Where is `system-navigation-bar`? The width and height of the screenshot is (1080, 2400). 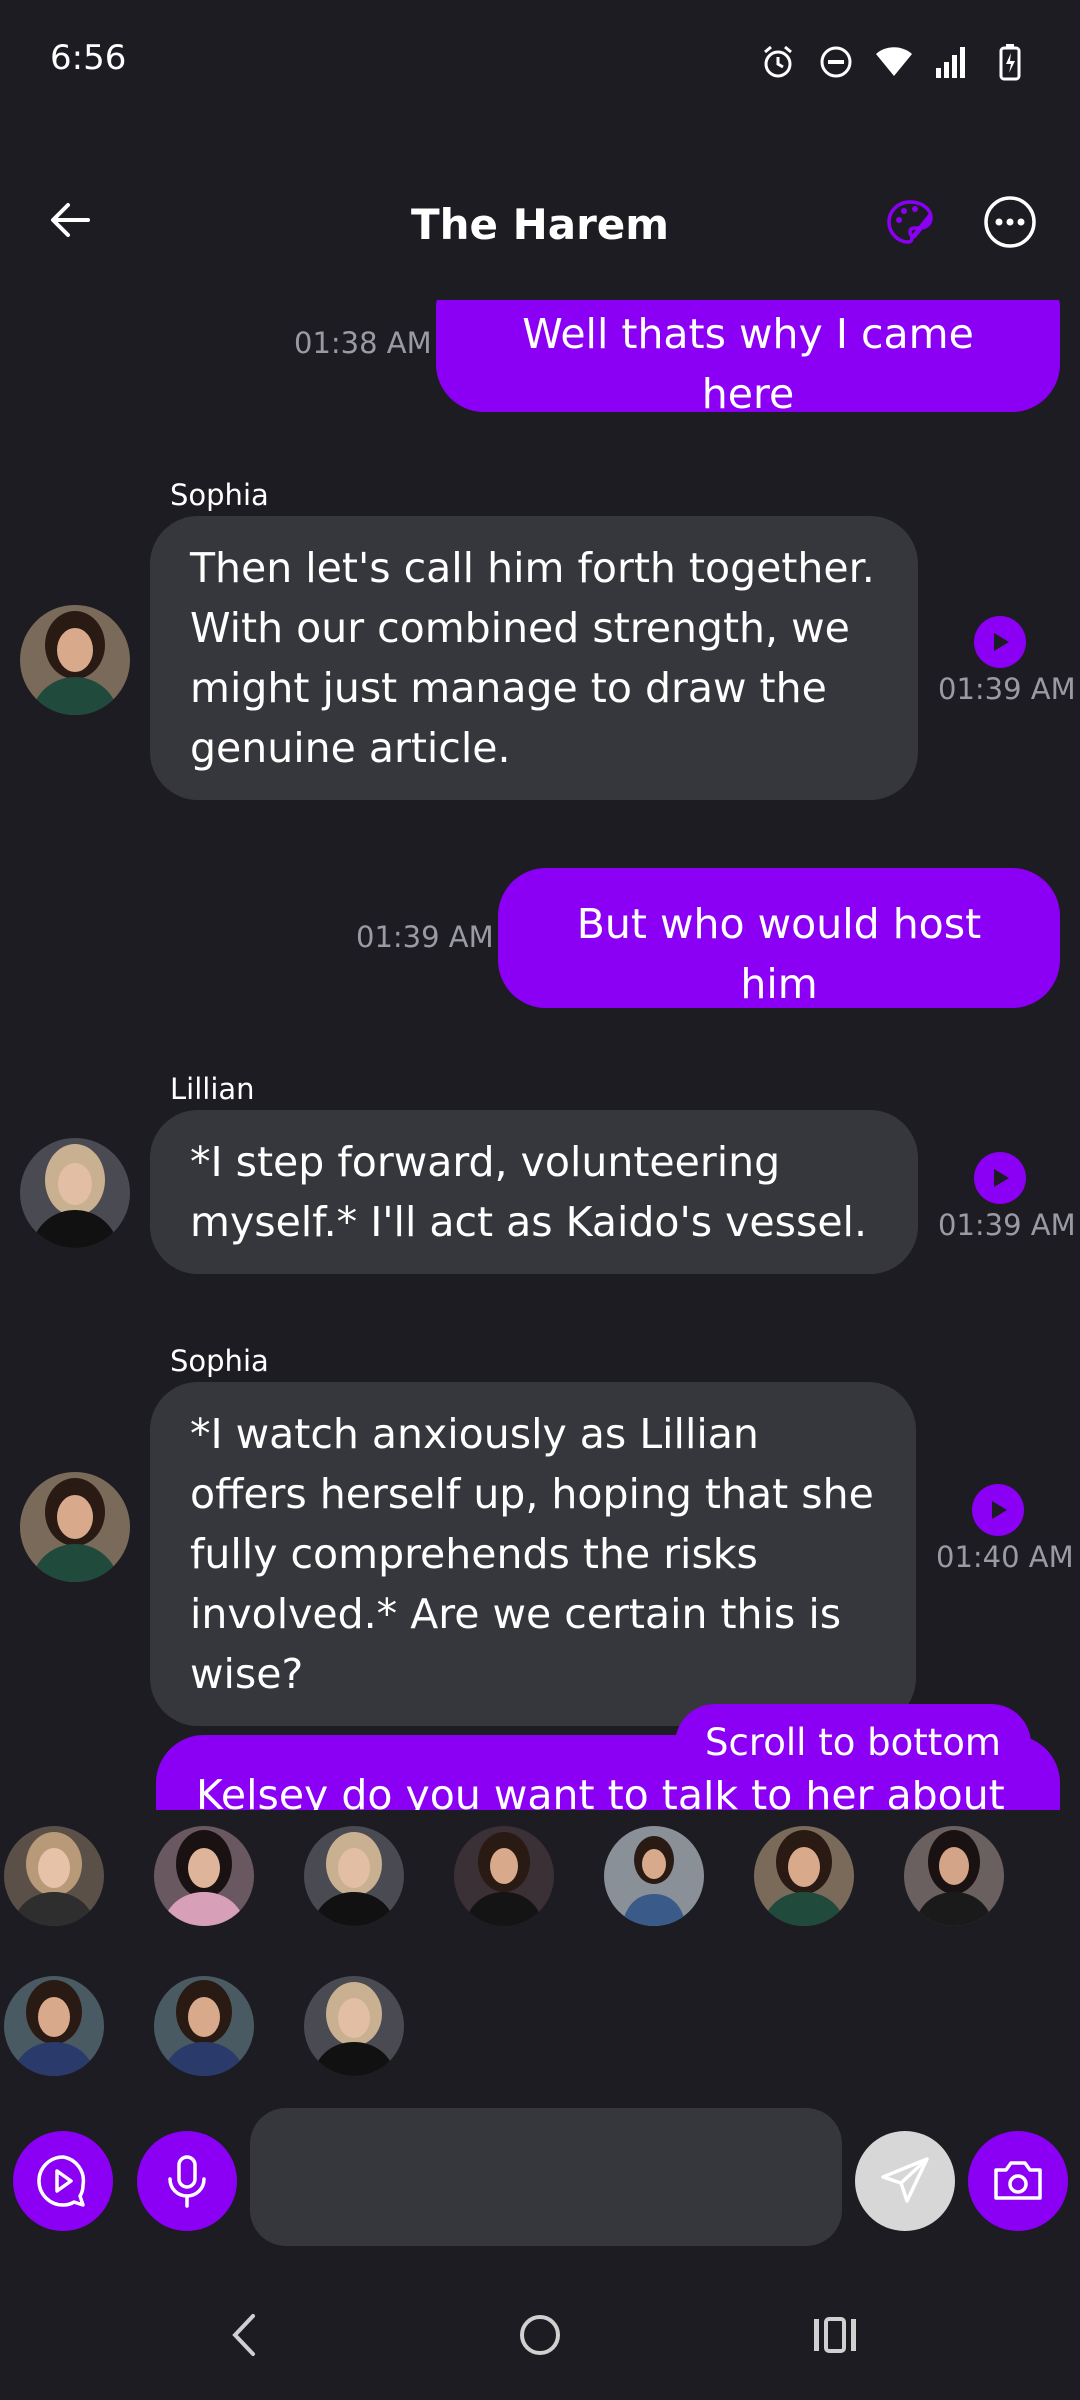 system-navigation-bar is located at coordinates (540, 2335).